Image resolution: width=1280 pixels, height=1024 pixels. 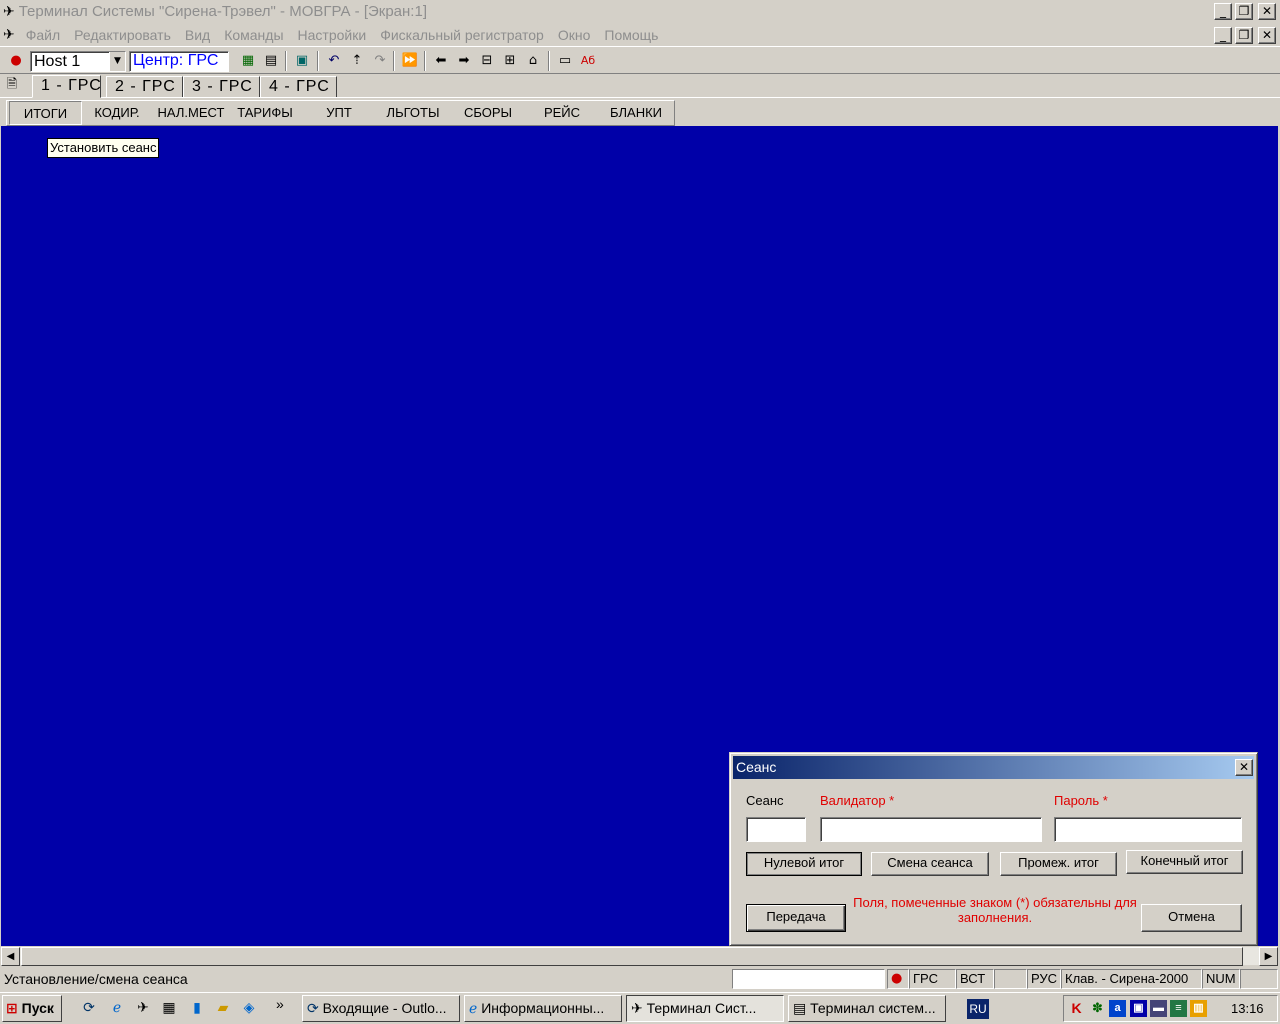 I want to click on ie-icon: ℯ, so click(x=473, y=1009).